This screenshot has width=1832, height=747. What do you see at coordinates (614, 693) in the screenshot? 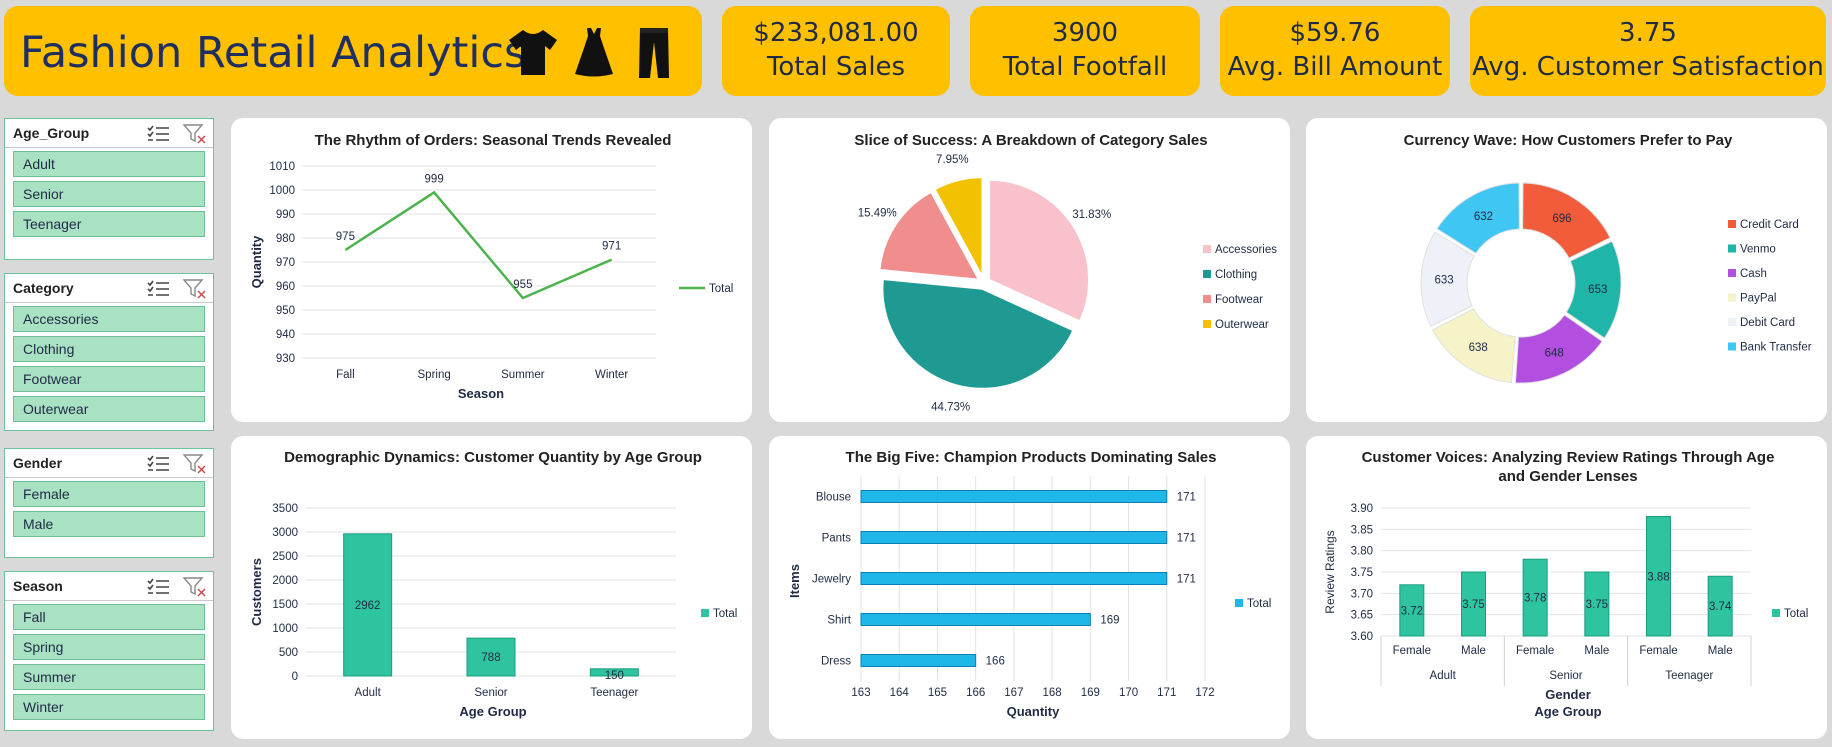
I see `x-tick-label: Teenager` at bounding box center [614, 693].